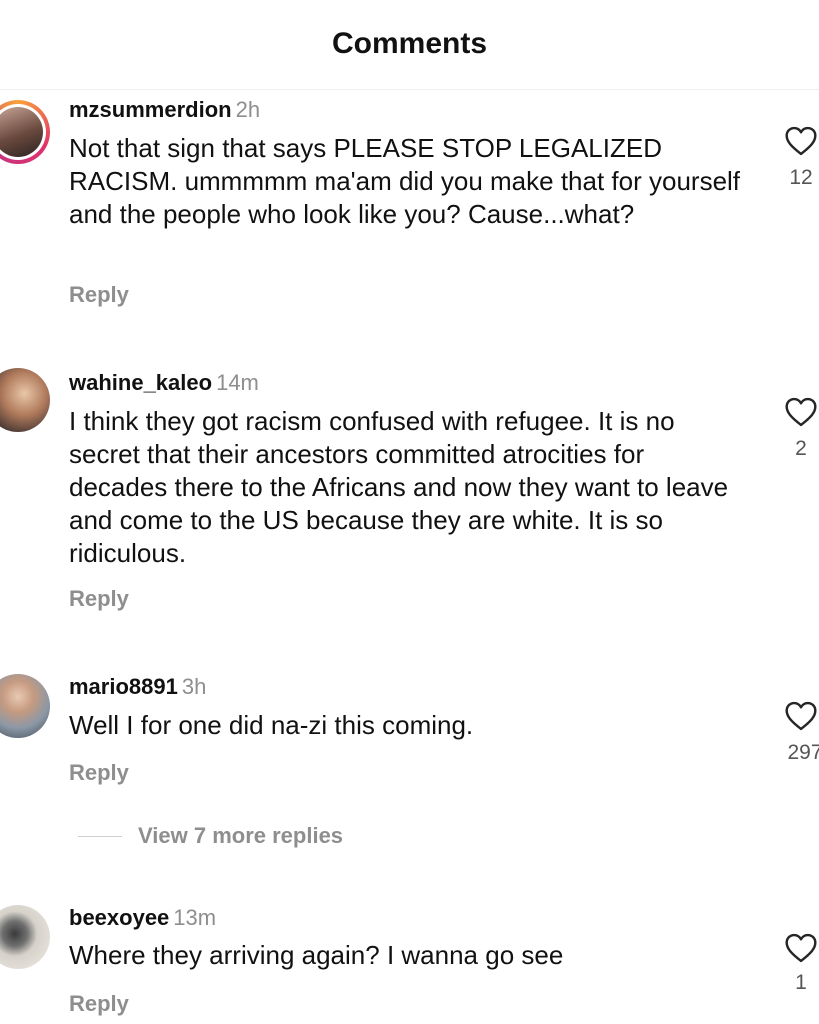 This screenshot has height=1024, width=819. I want to click on page-title: Comments, so click(409, 43).